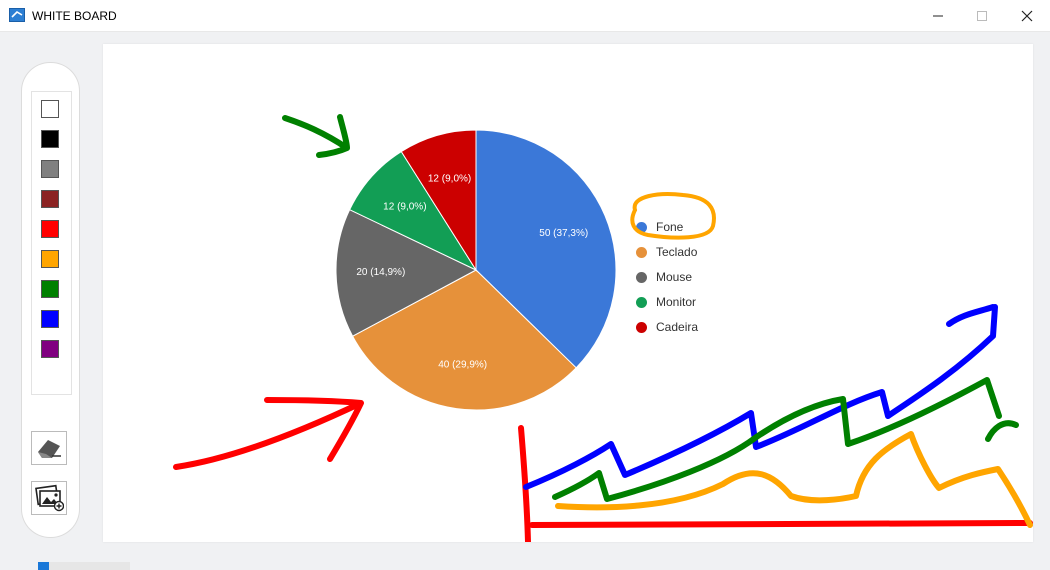  What do you see at coordinates (673, 216) in the screenshot?
I see `orange-circle-stroke` at bounding box center [673, 216].